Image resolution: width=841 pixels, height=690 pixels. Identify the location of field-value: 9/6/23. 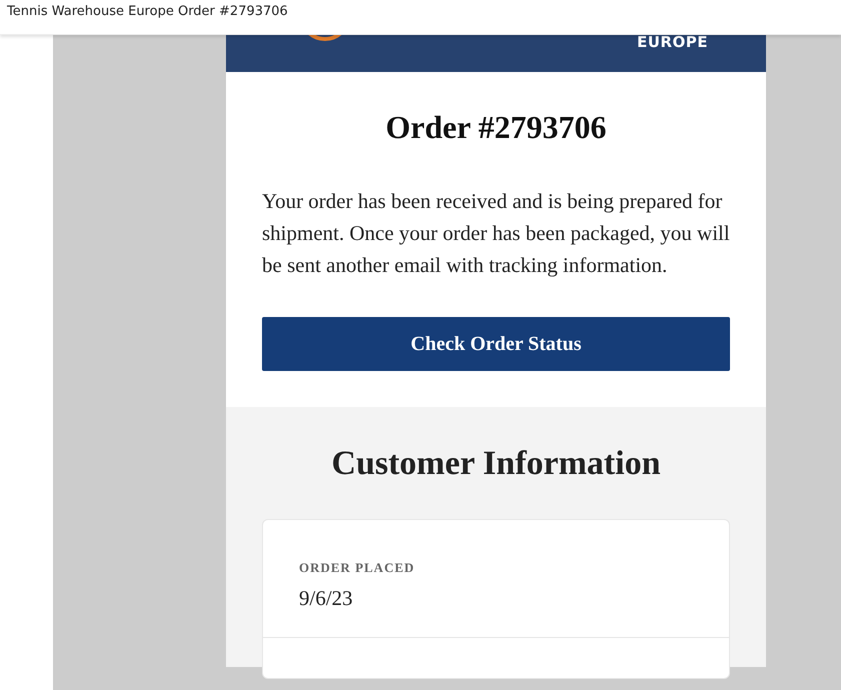
(326, 598).